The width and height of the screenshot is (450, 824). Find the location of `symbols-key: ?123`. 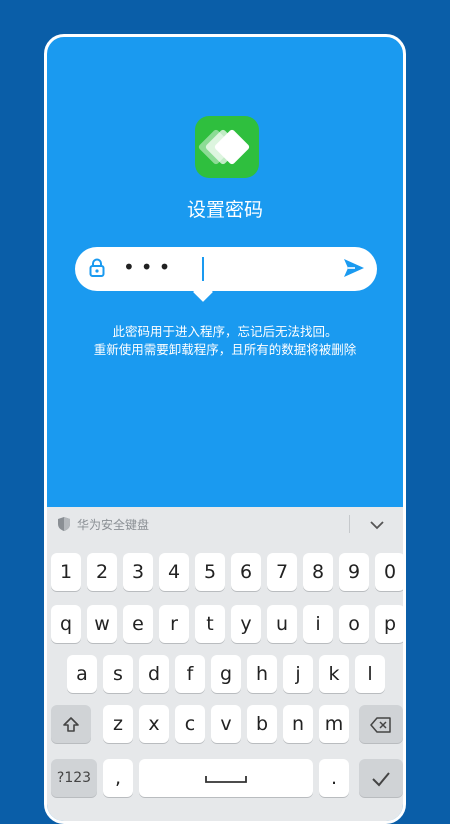

symbols-key: ?123 is located at coordinates (74, 778).